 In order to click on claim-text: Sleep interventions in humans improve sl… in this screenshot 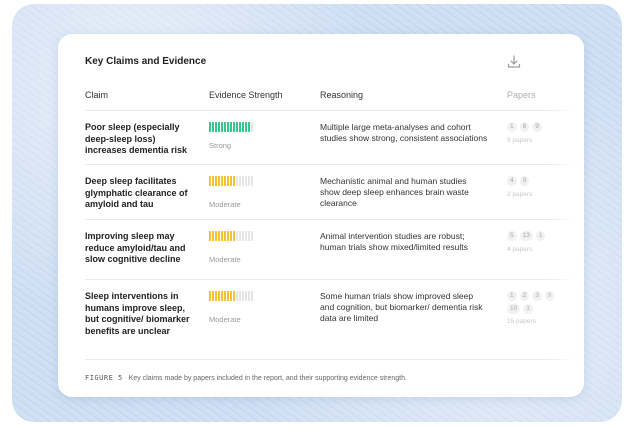, I will do `click(137, 313)`.